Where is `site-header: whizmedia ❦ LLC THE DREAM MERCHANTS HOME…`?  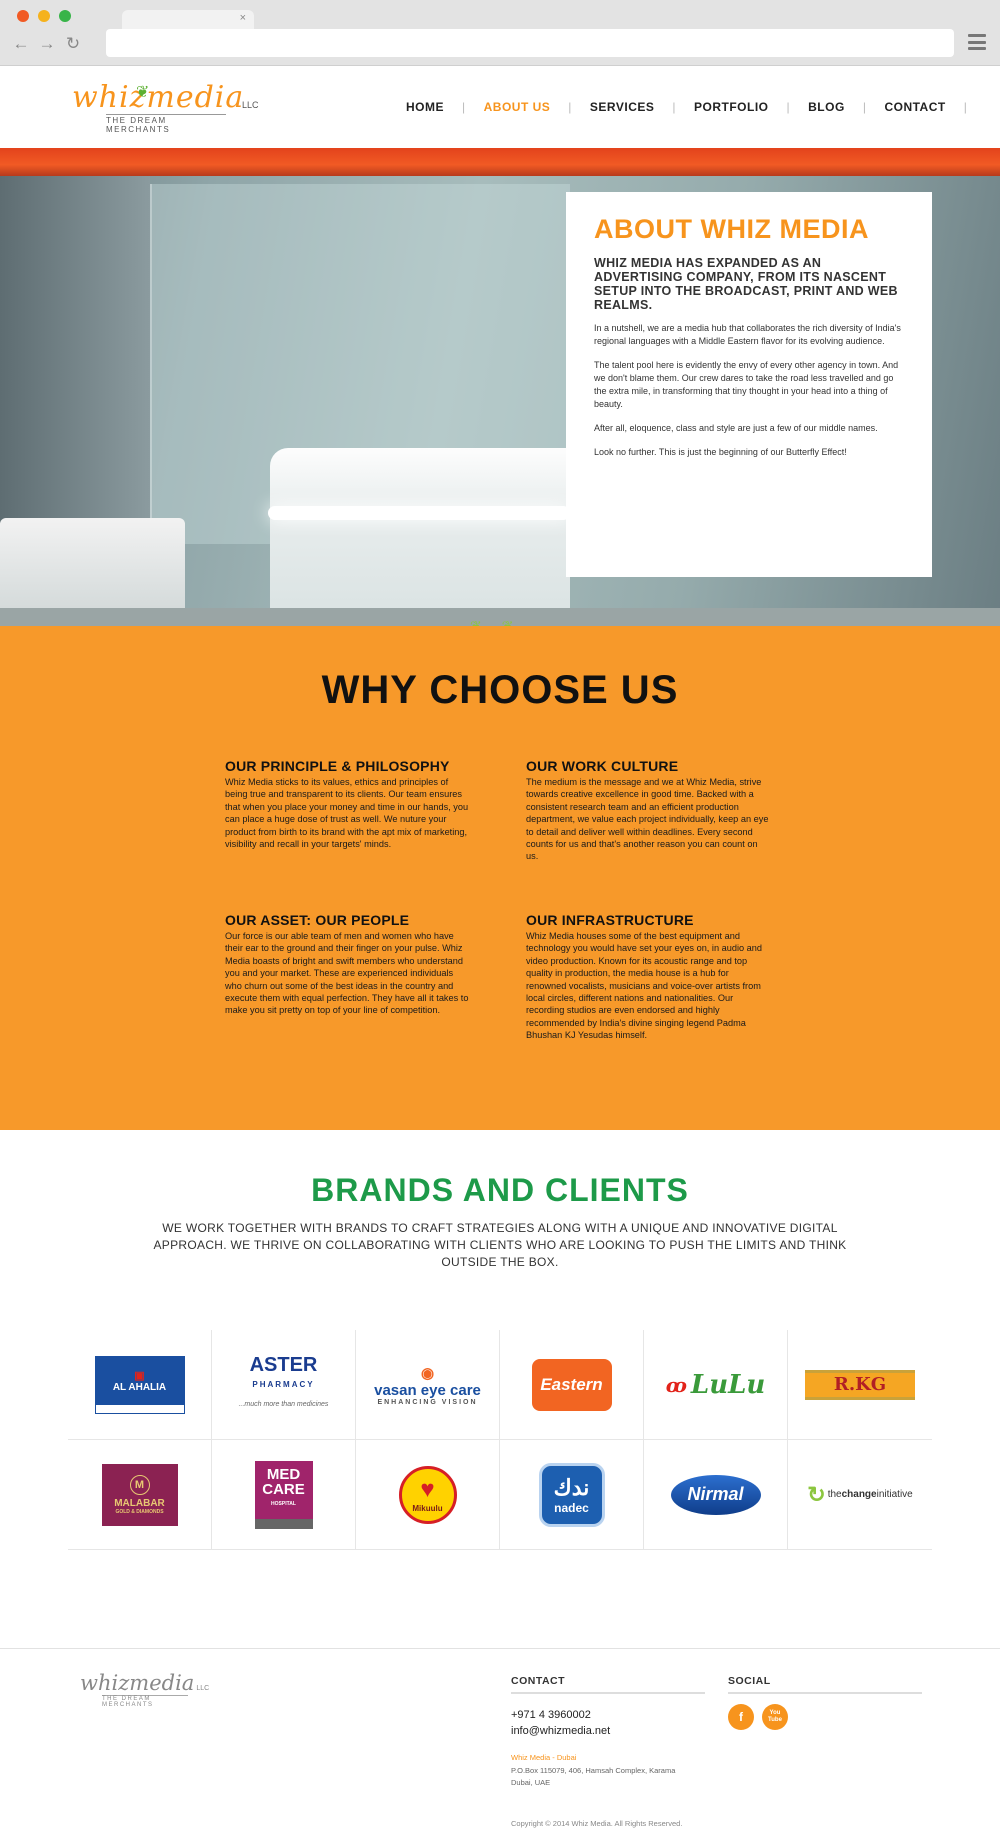 site-header: whizmedia ❦ LLC THE DREAM MERCHANTS HOME… is located at coordinates (500, 107).